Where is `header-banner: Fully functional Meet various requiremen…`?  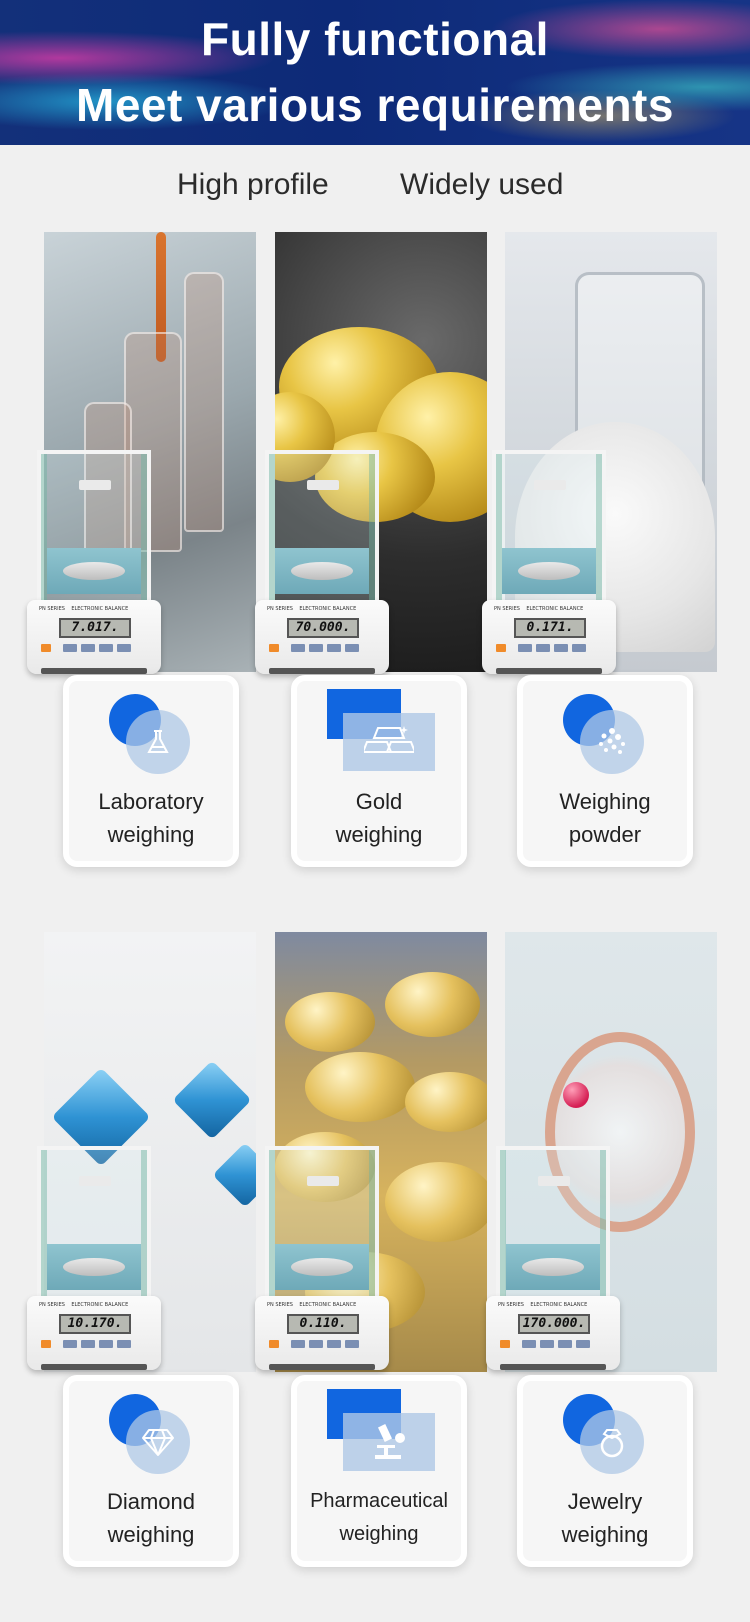
header-banner: Fully functional Meet various requiremen… is located at coordinates (375, 72).